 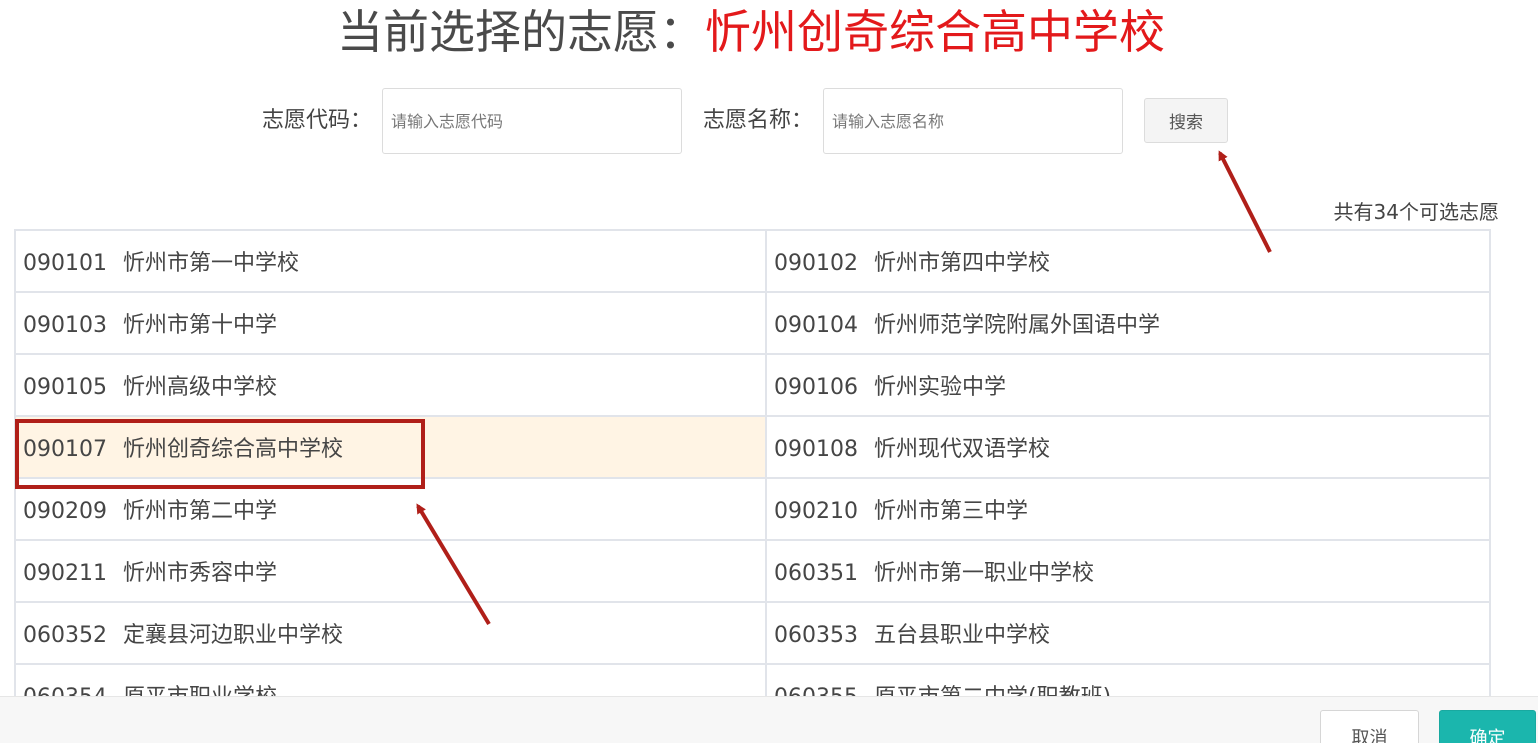 I want to click on option-name: 五台县职业中学校, so click(x=961, y=635).